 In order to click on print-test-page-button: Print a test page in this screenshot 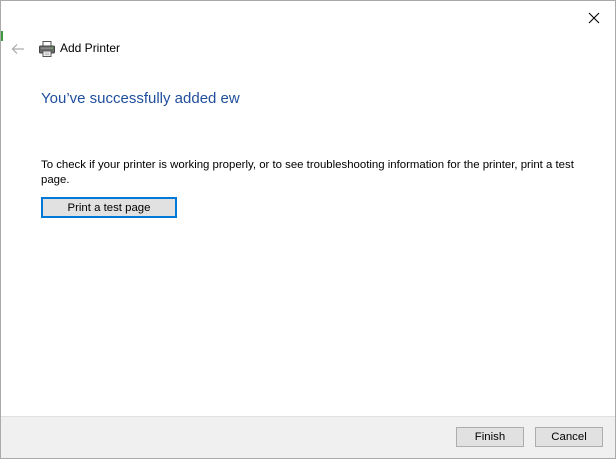, I will do `click(109, 207)`.